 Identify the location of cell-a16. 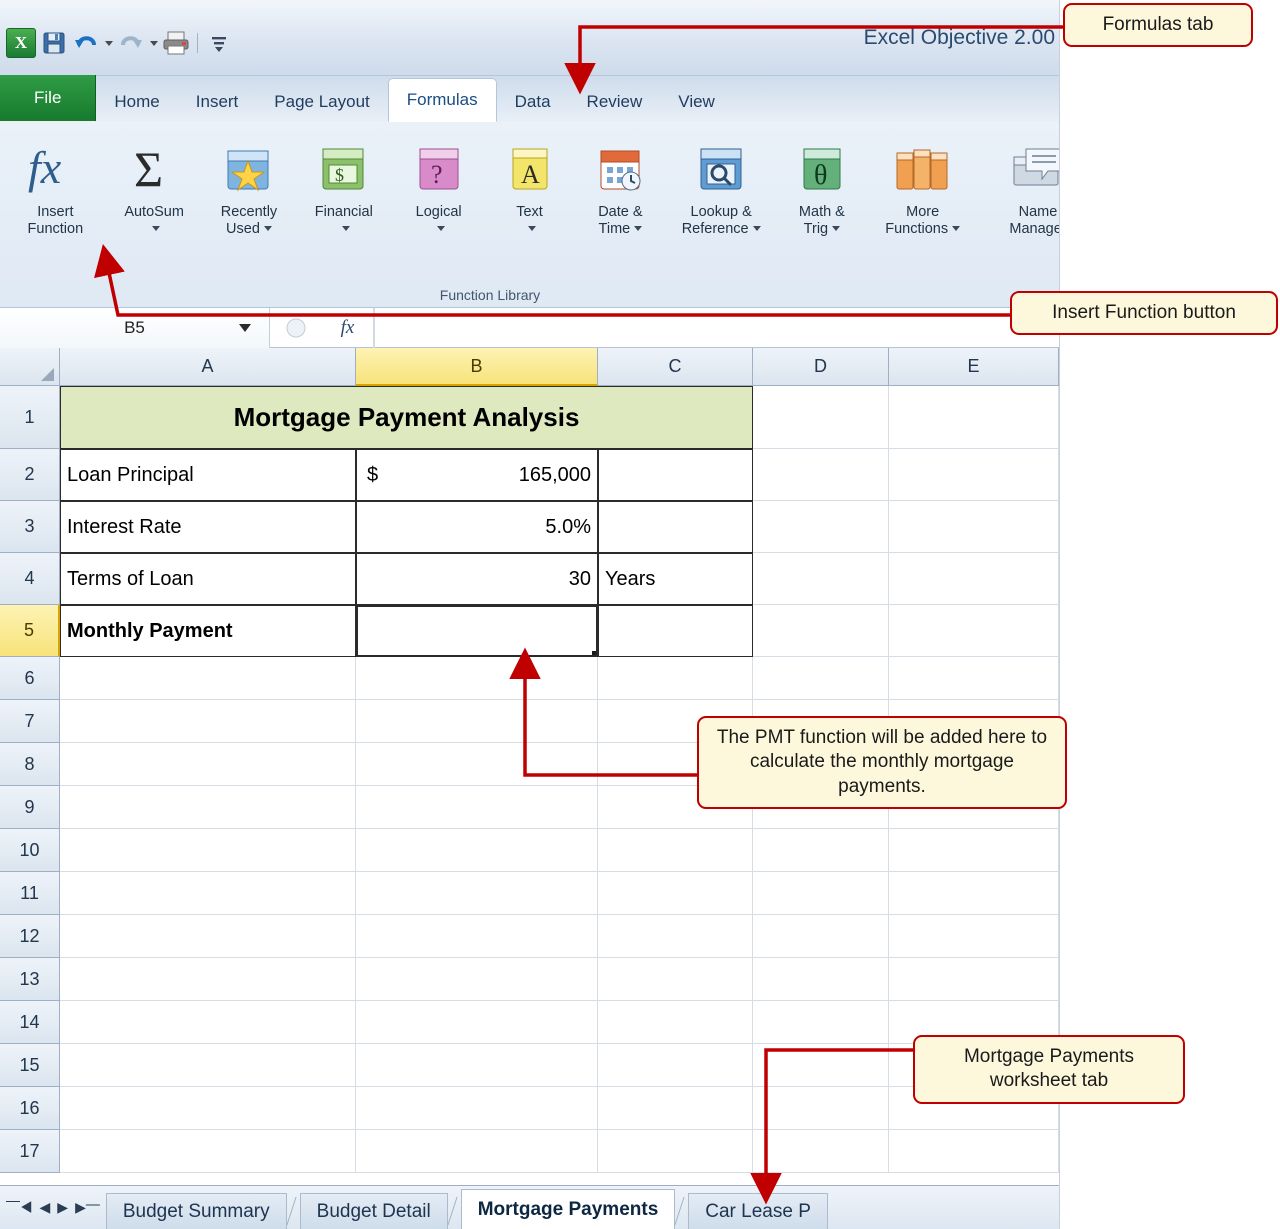
(208, 1108).